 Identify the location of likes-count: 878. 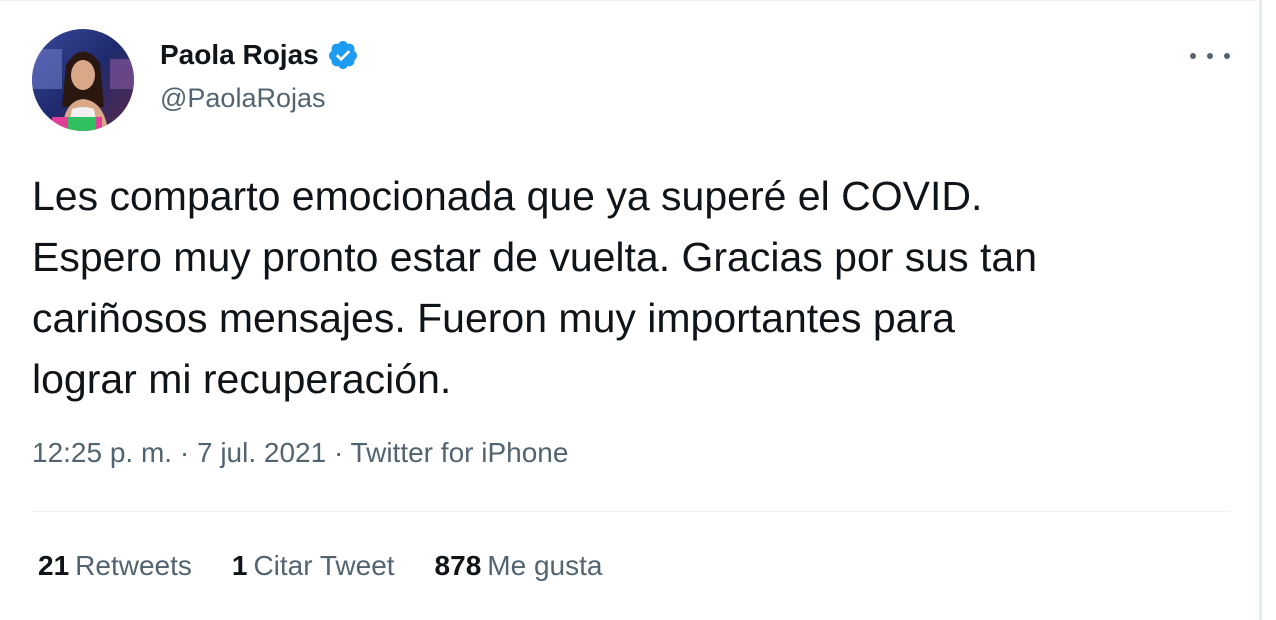
(458, 565).